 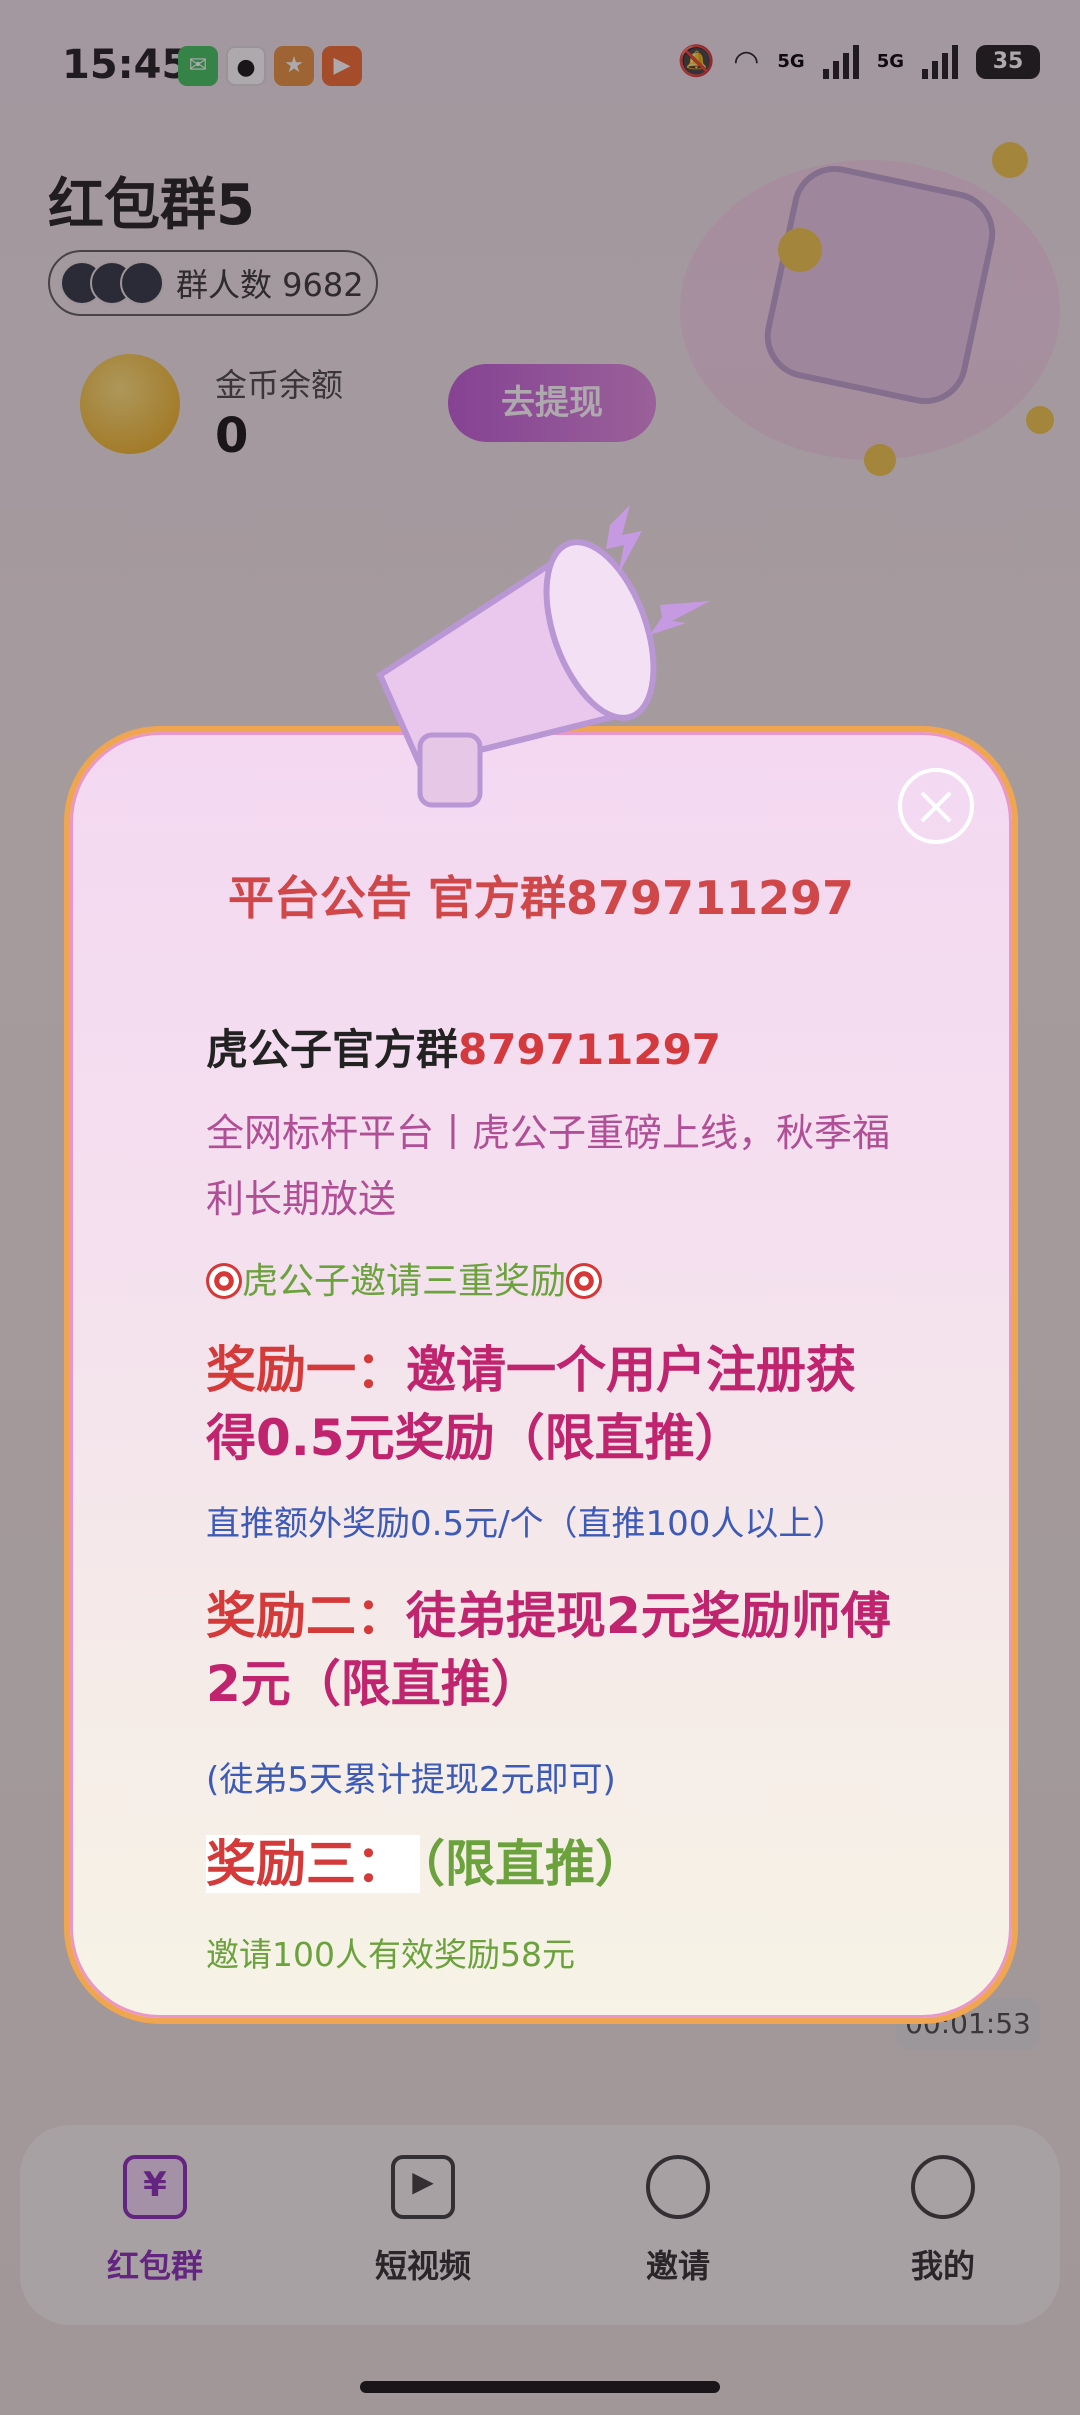 I want to click on reward-header: 虎公子邀请三重奖励, so click(x=551, y=1278).